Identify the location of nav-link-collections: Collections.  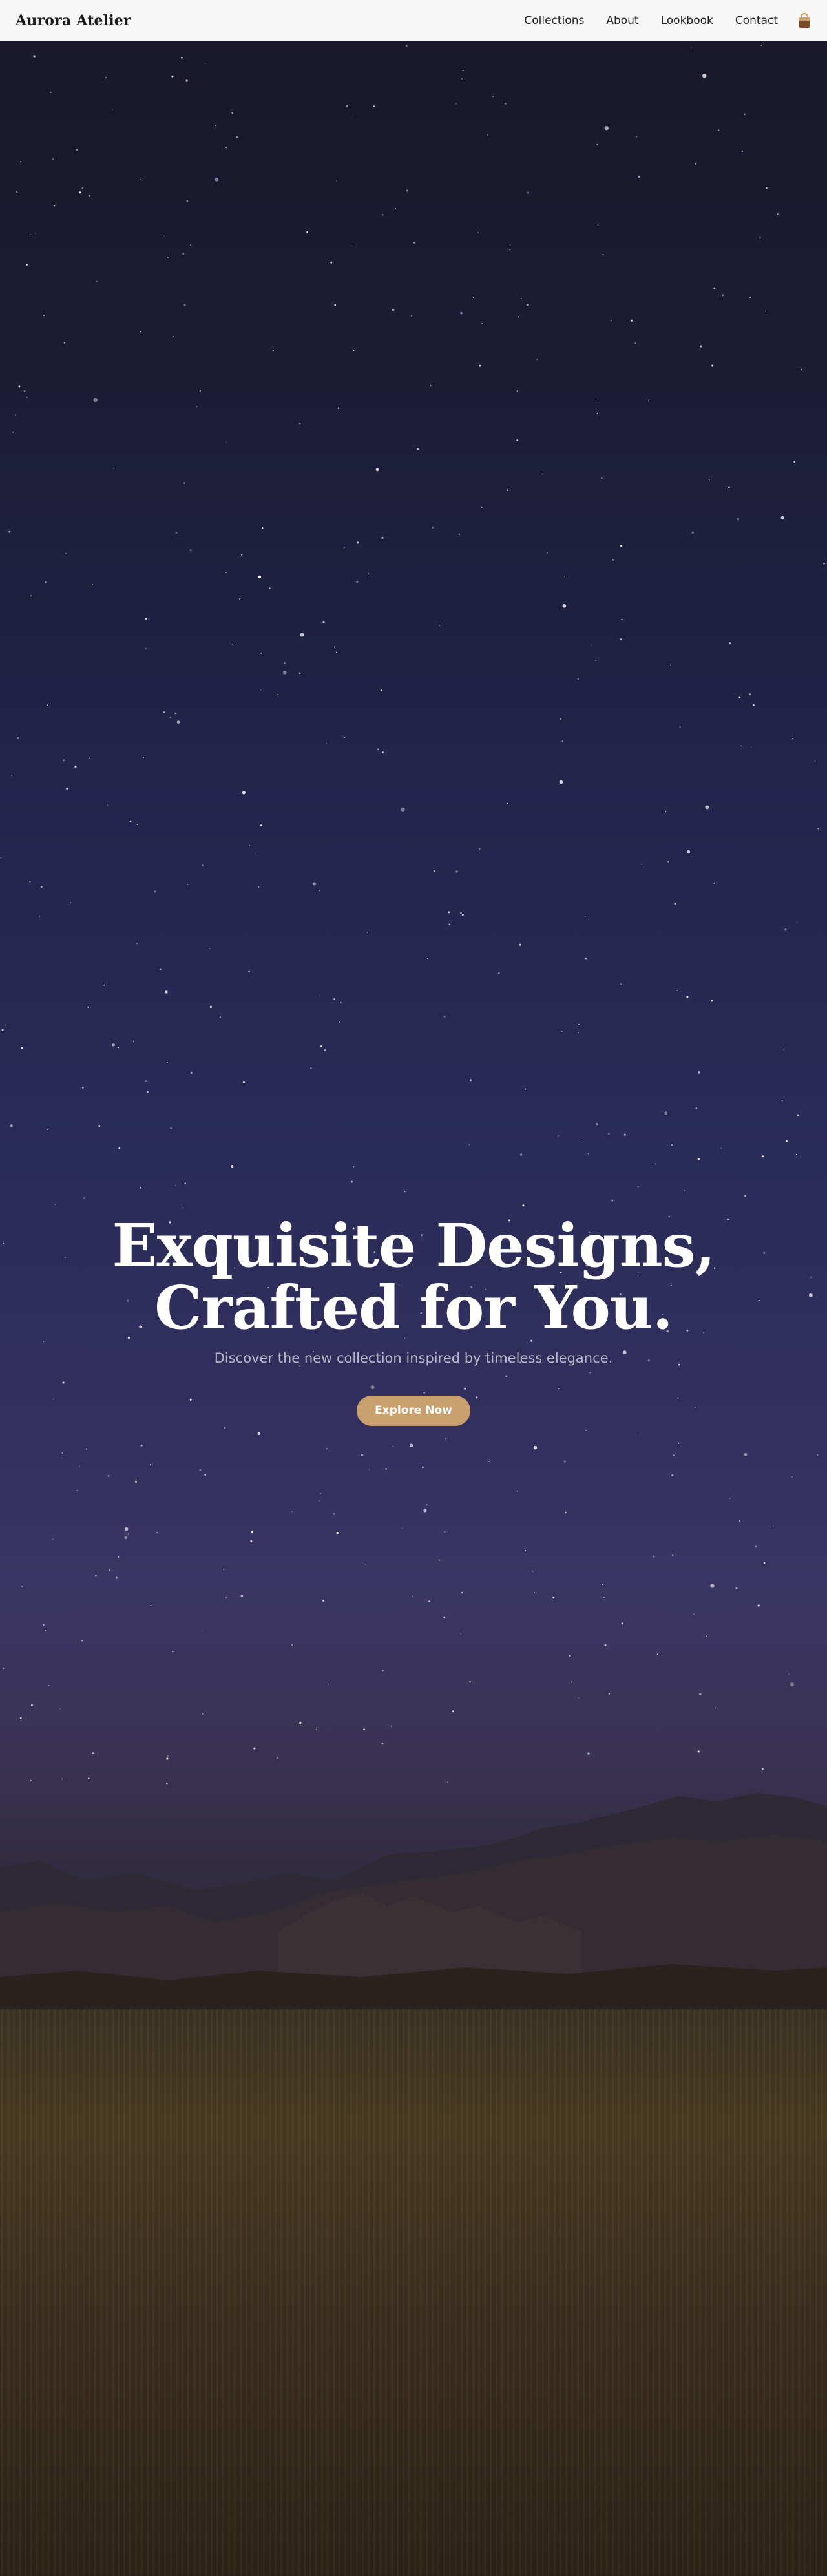
(554, 20).